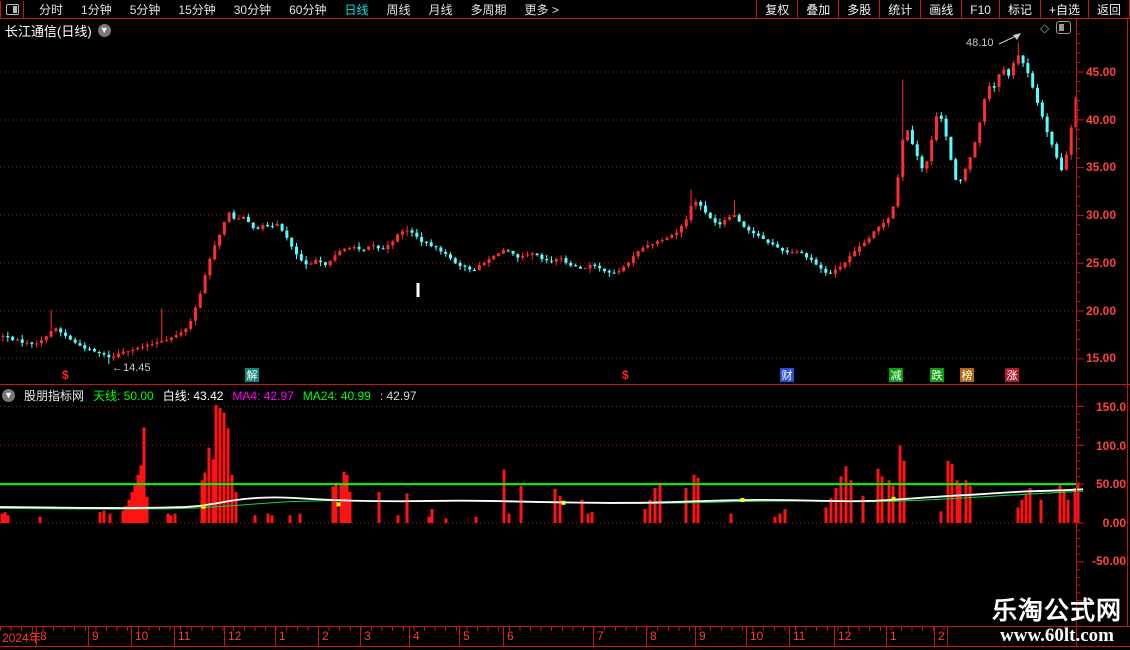 The image size is (1130, 650). I want to click on panel-toggle-icon, so click(12, 9).